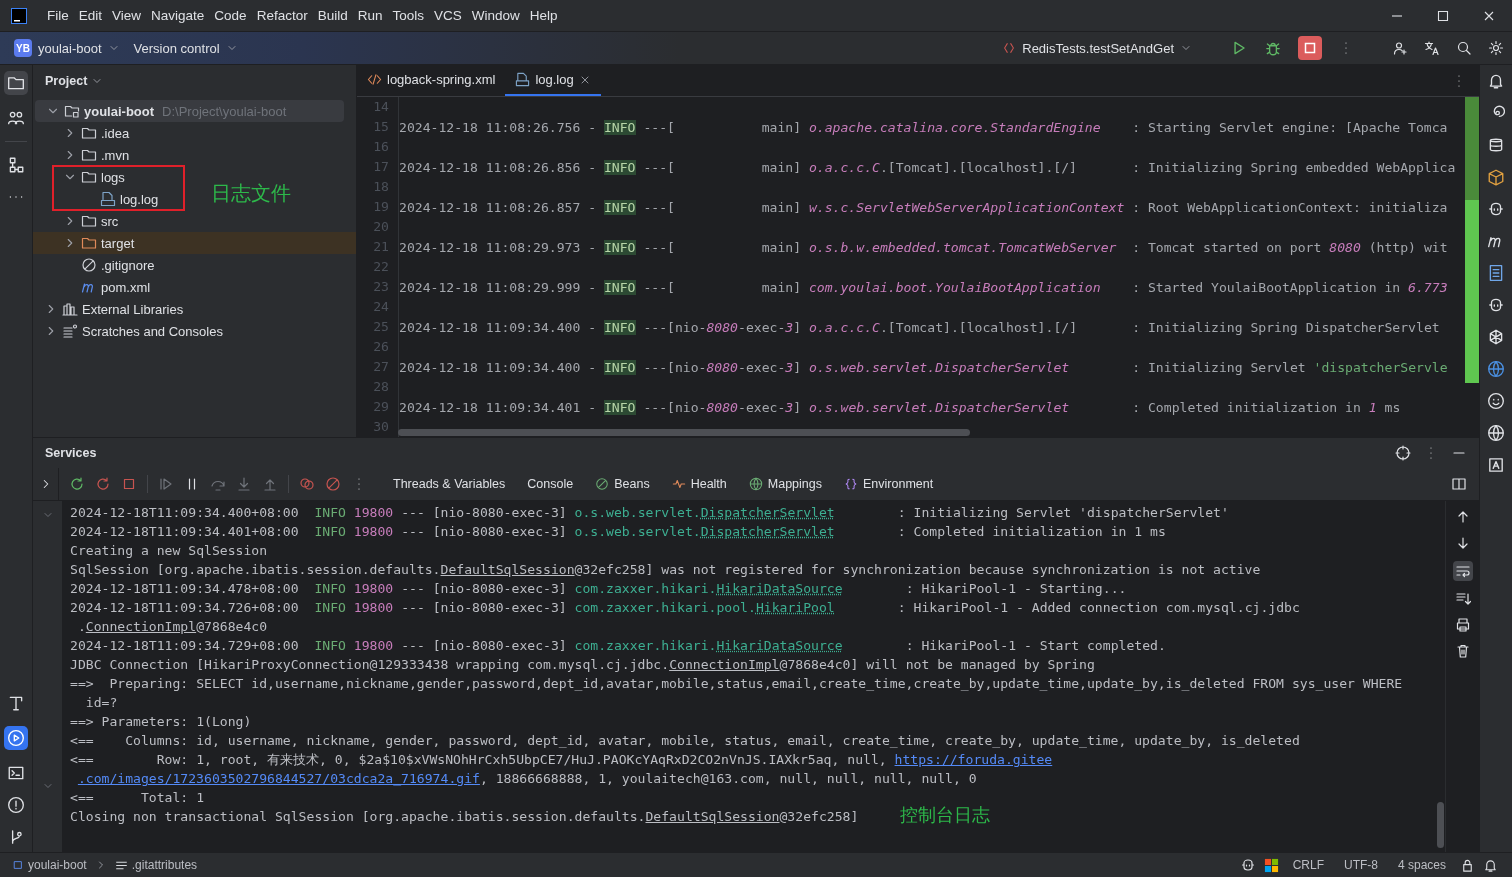 The height and width of the screenshot is (877, 1512). Describe the element at coordinates (1271, 865) in the screenshot. I see `windows-logo-icon` at that location.